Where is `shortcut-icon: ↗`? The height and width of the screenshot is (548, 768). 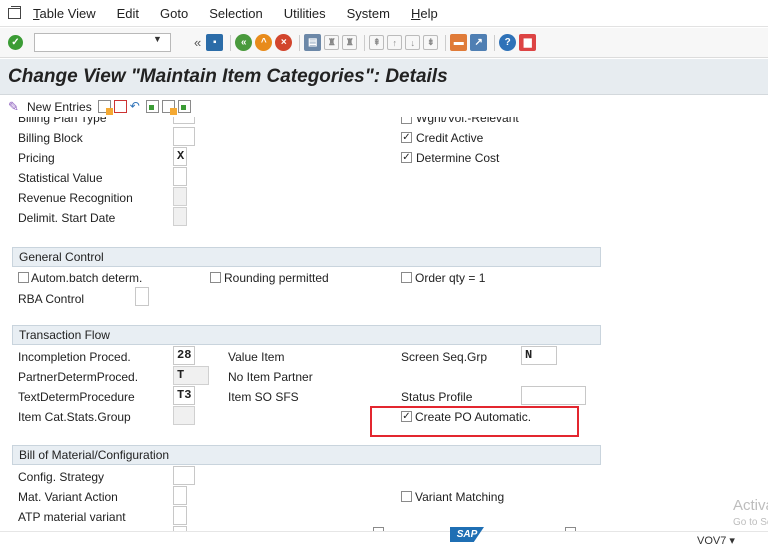
shortcut-icon: ↗ is located at coordinates (479, 42).